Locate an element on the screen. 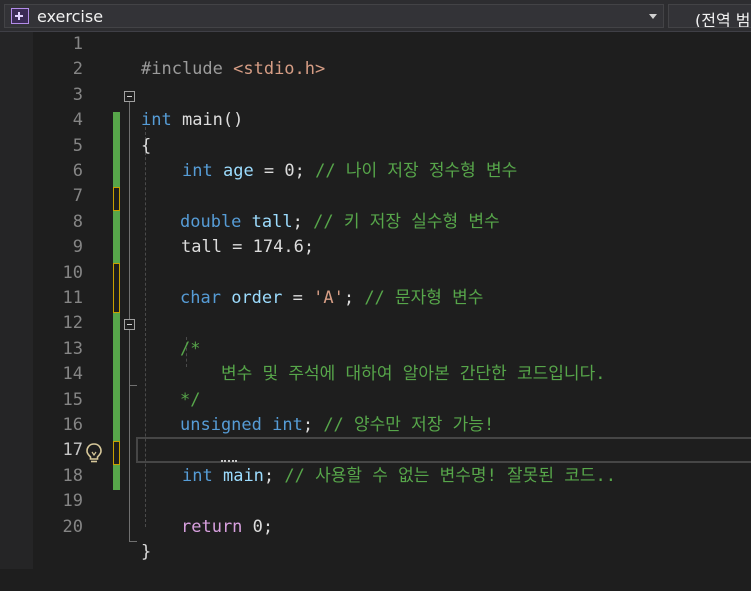 Image resolution: width=751 pixels, height=591 pixels. code-text: tall = 174.6; is located at coordinates (248, 247).